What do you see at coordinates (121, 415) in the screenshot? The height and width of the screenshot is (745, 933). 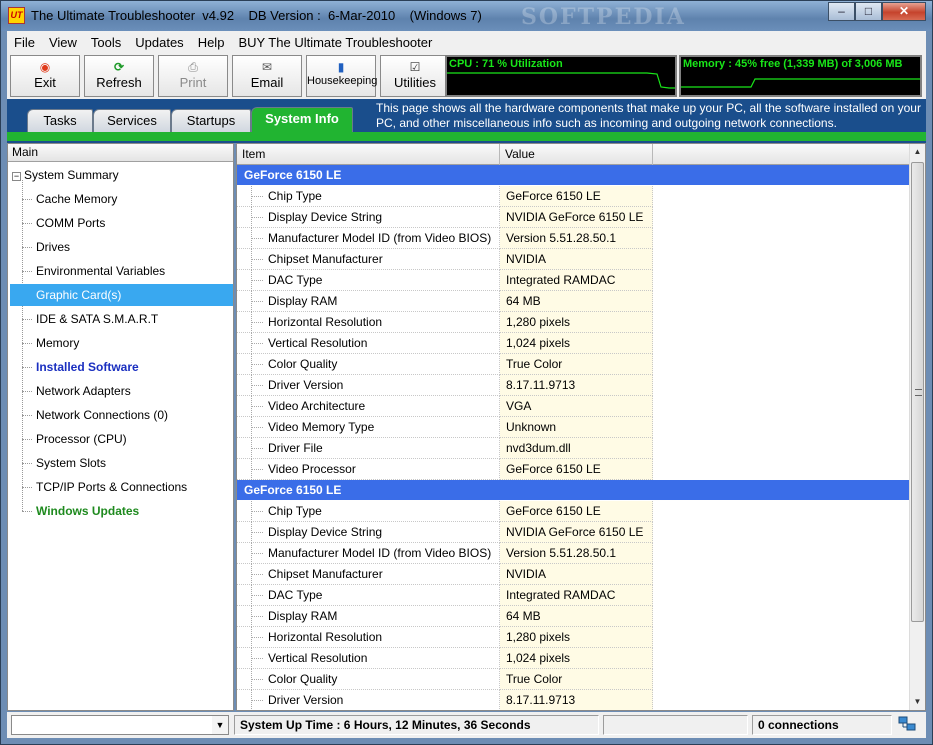 I see `tree-item: Network Connections (0)` at bounding box center [121, 415].